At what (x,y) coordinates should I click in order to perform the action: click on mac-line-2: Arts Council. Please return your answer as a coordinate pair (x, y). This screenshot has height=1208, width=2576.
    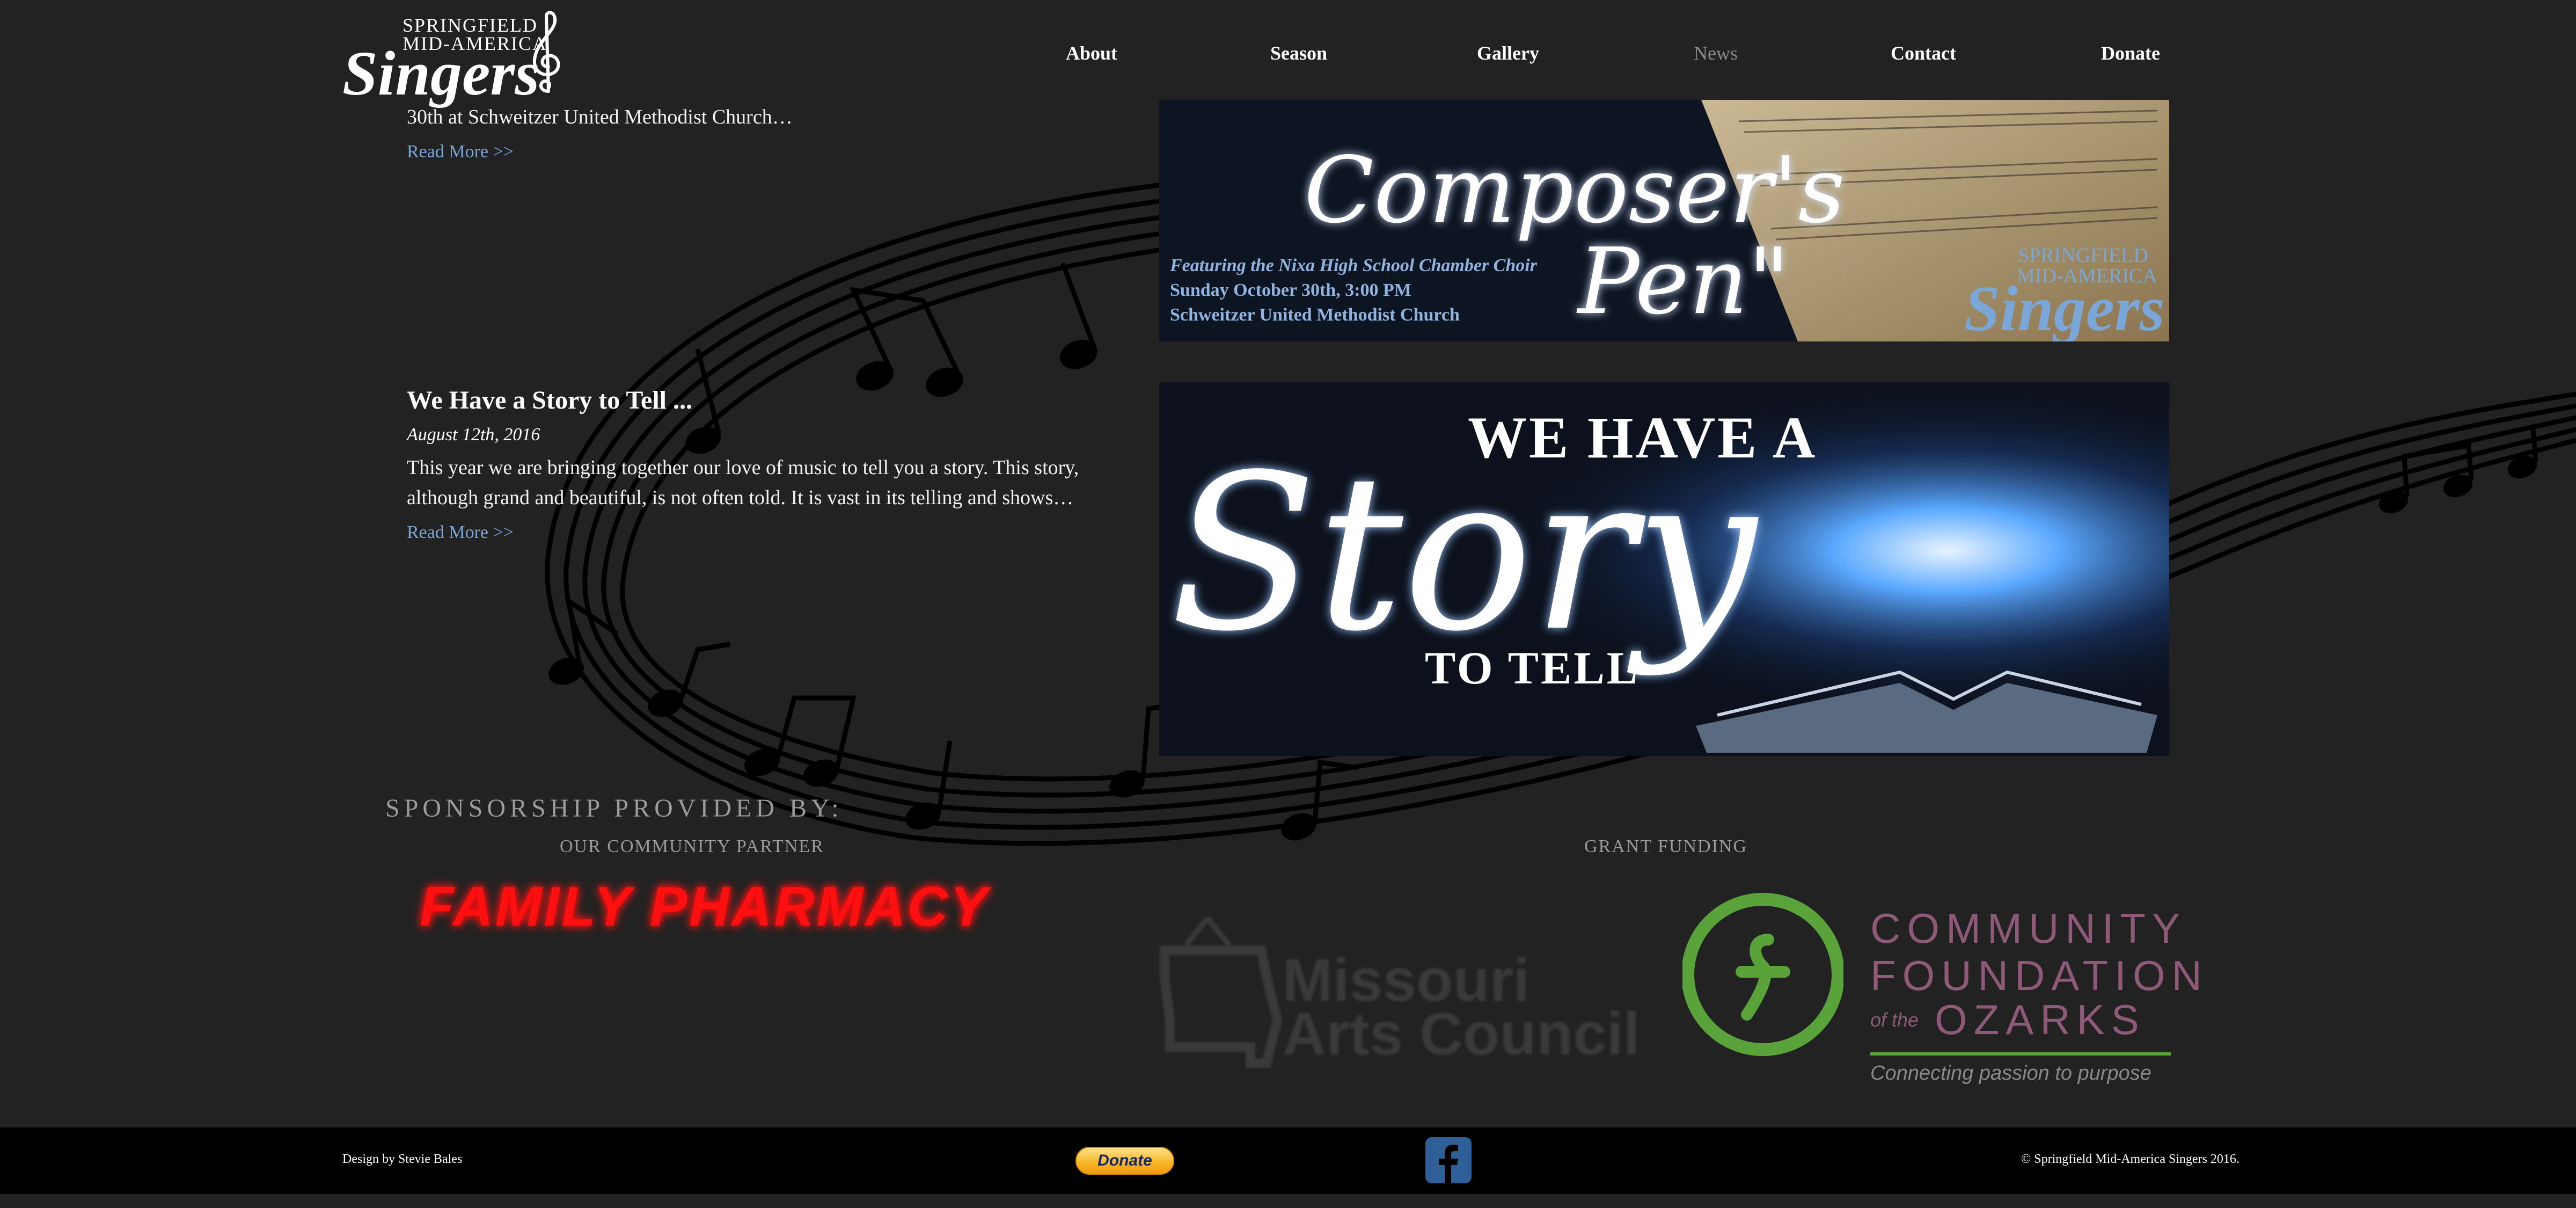
    Looking at the image, I should click on (1461, 1033).